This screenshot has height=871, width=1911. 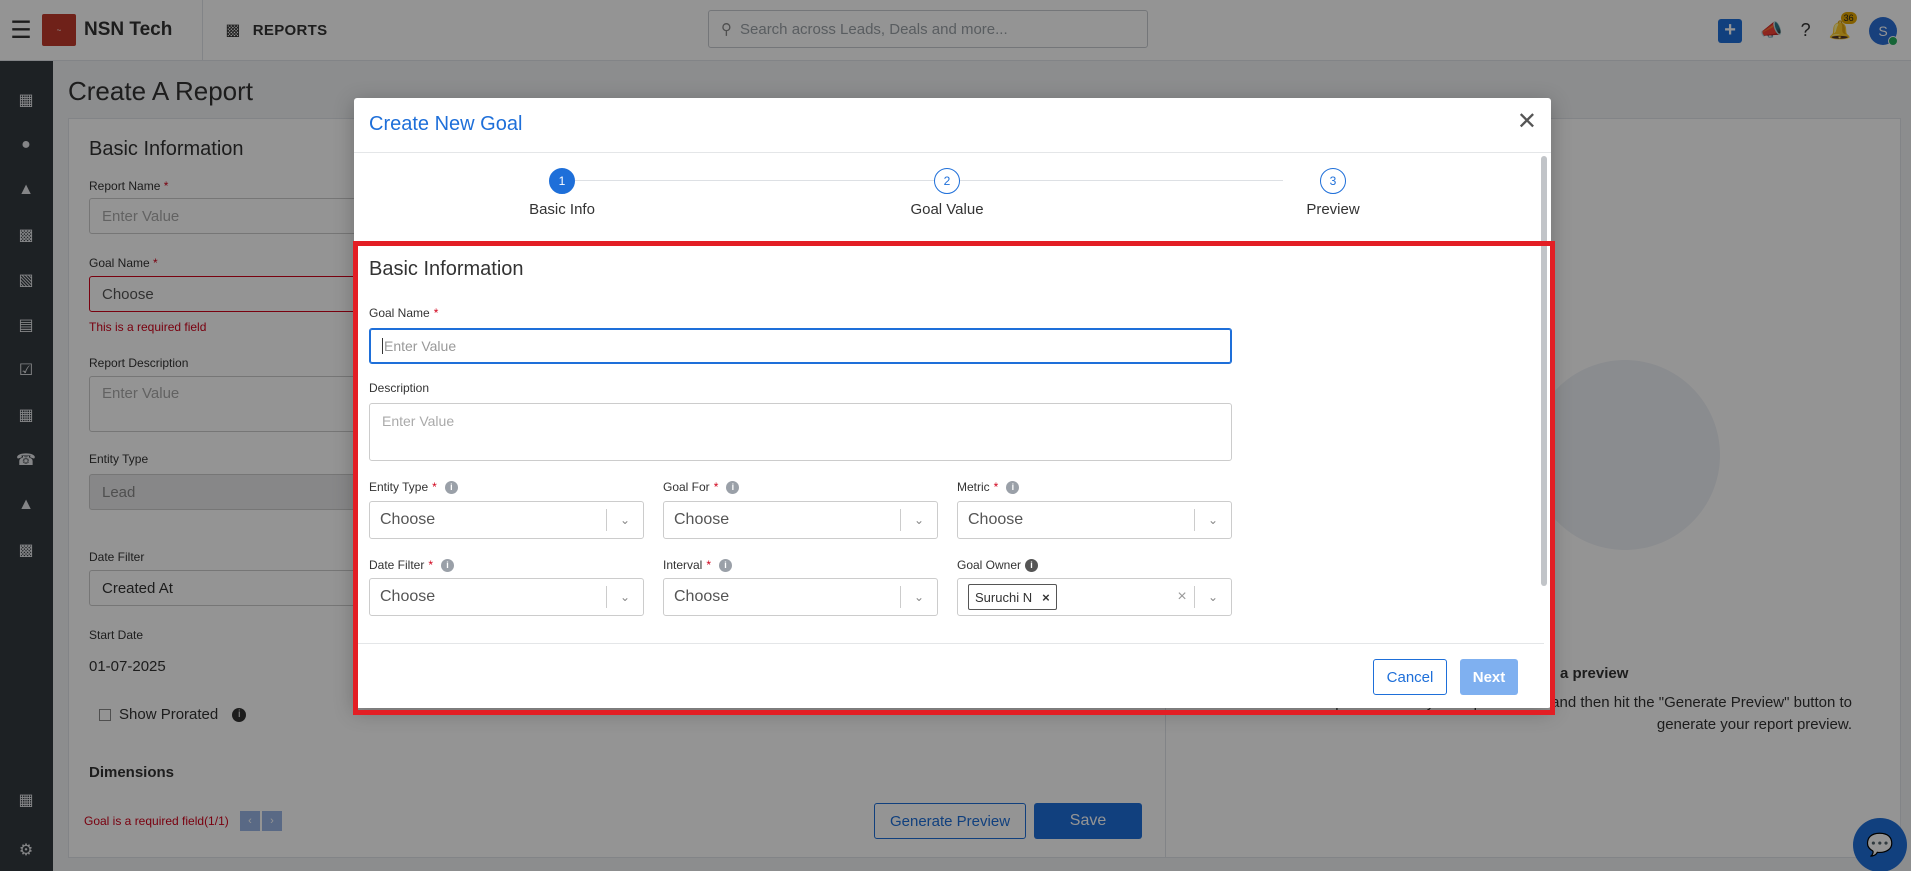 I want to click on step-label: Preview, so click(x=1333, y=209).